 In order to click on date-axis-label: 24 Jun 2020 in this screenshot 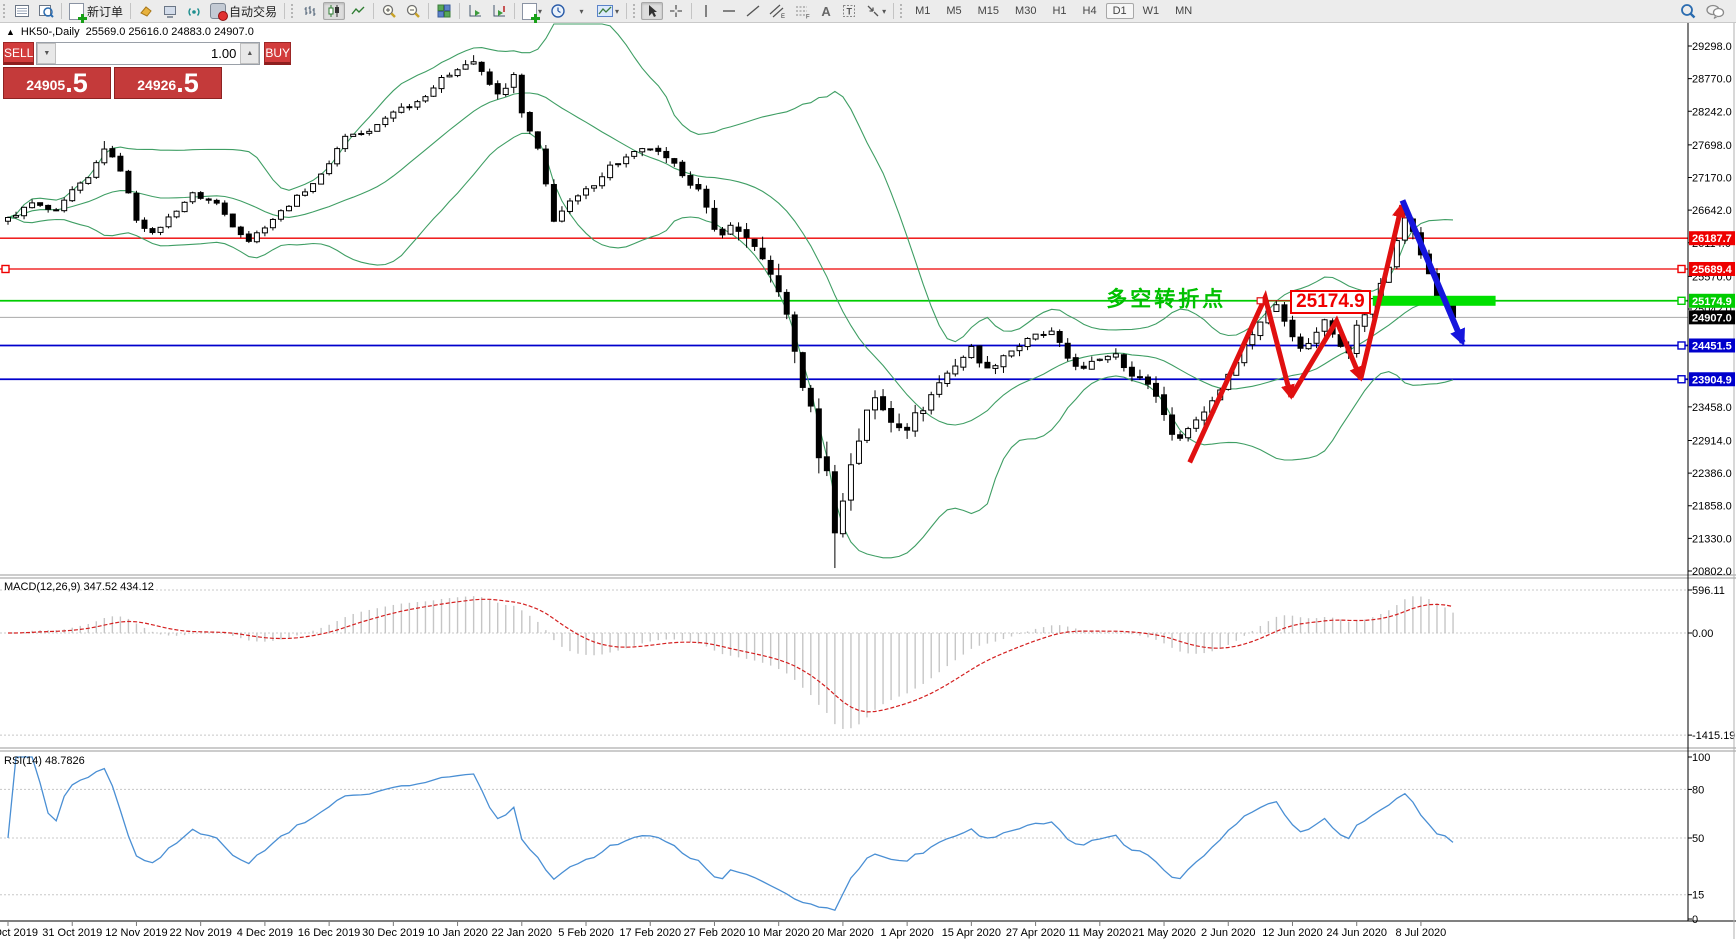, I will do `click(1356, 933)`.